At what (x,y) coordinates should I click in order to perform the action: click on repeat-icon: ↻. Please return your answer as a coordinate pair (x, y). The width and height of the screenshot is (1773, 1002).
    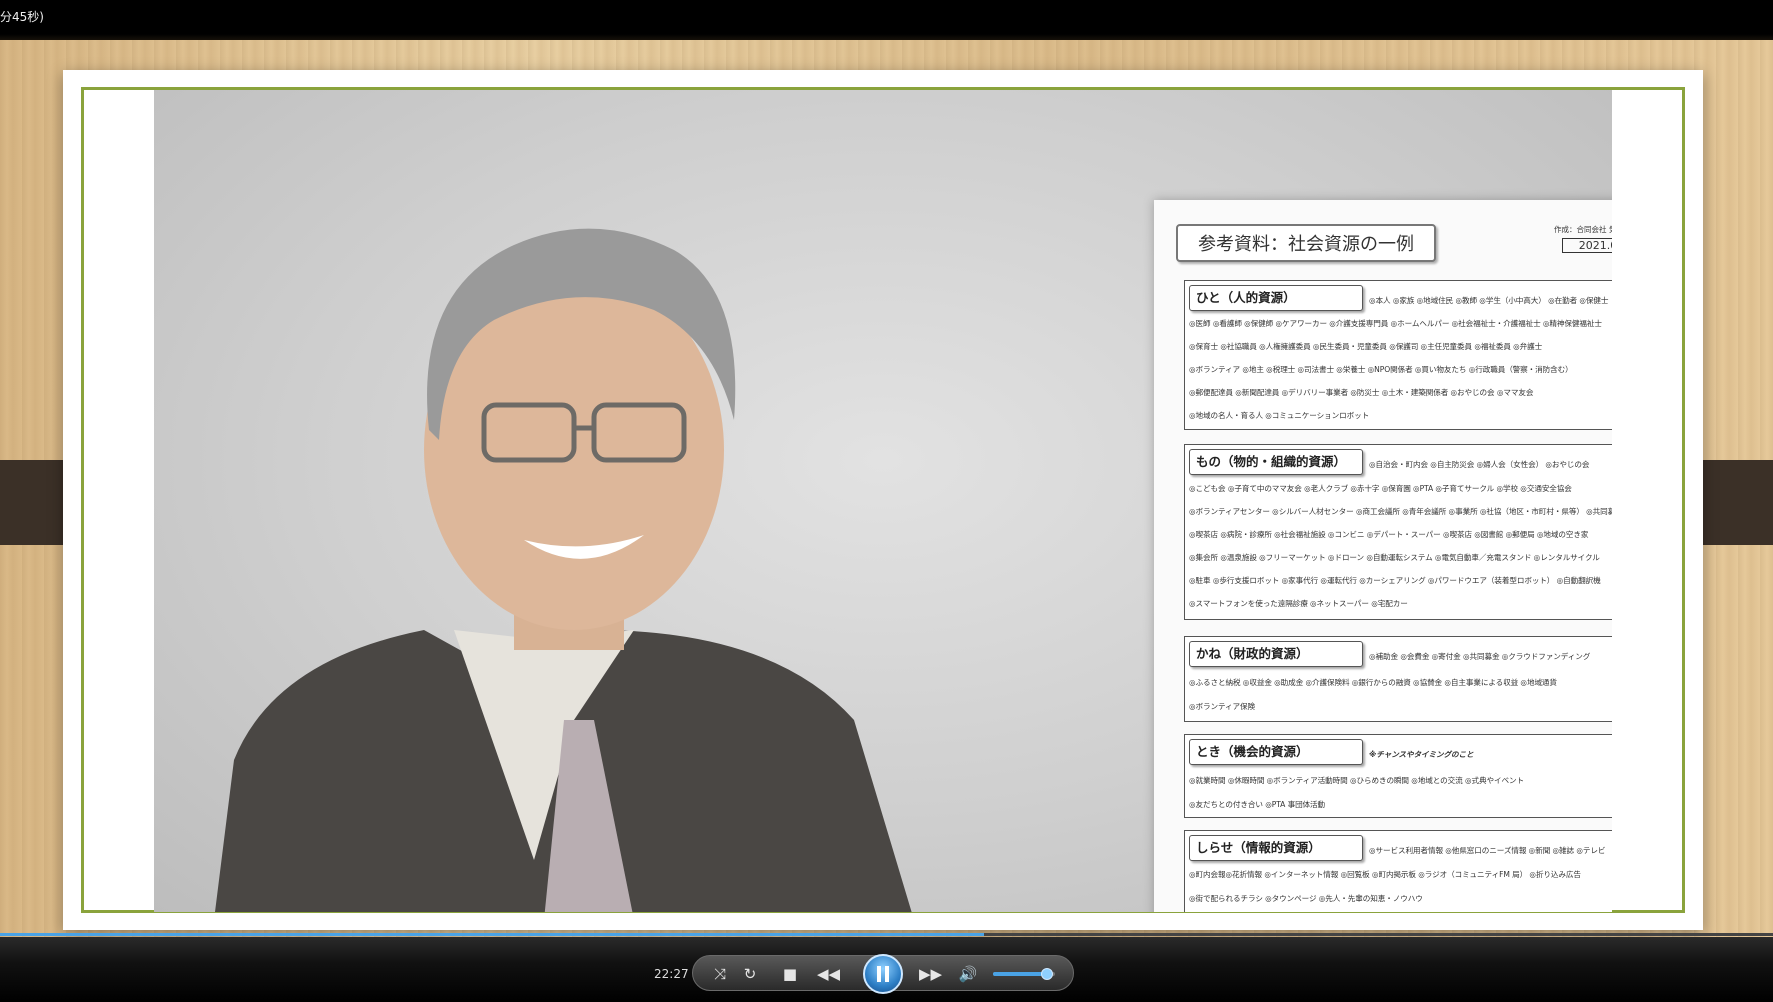
    Looking at the image, I should click on (750, 974).